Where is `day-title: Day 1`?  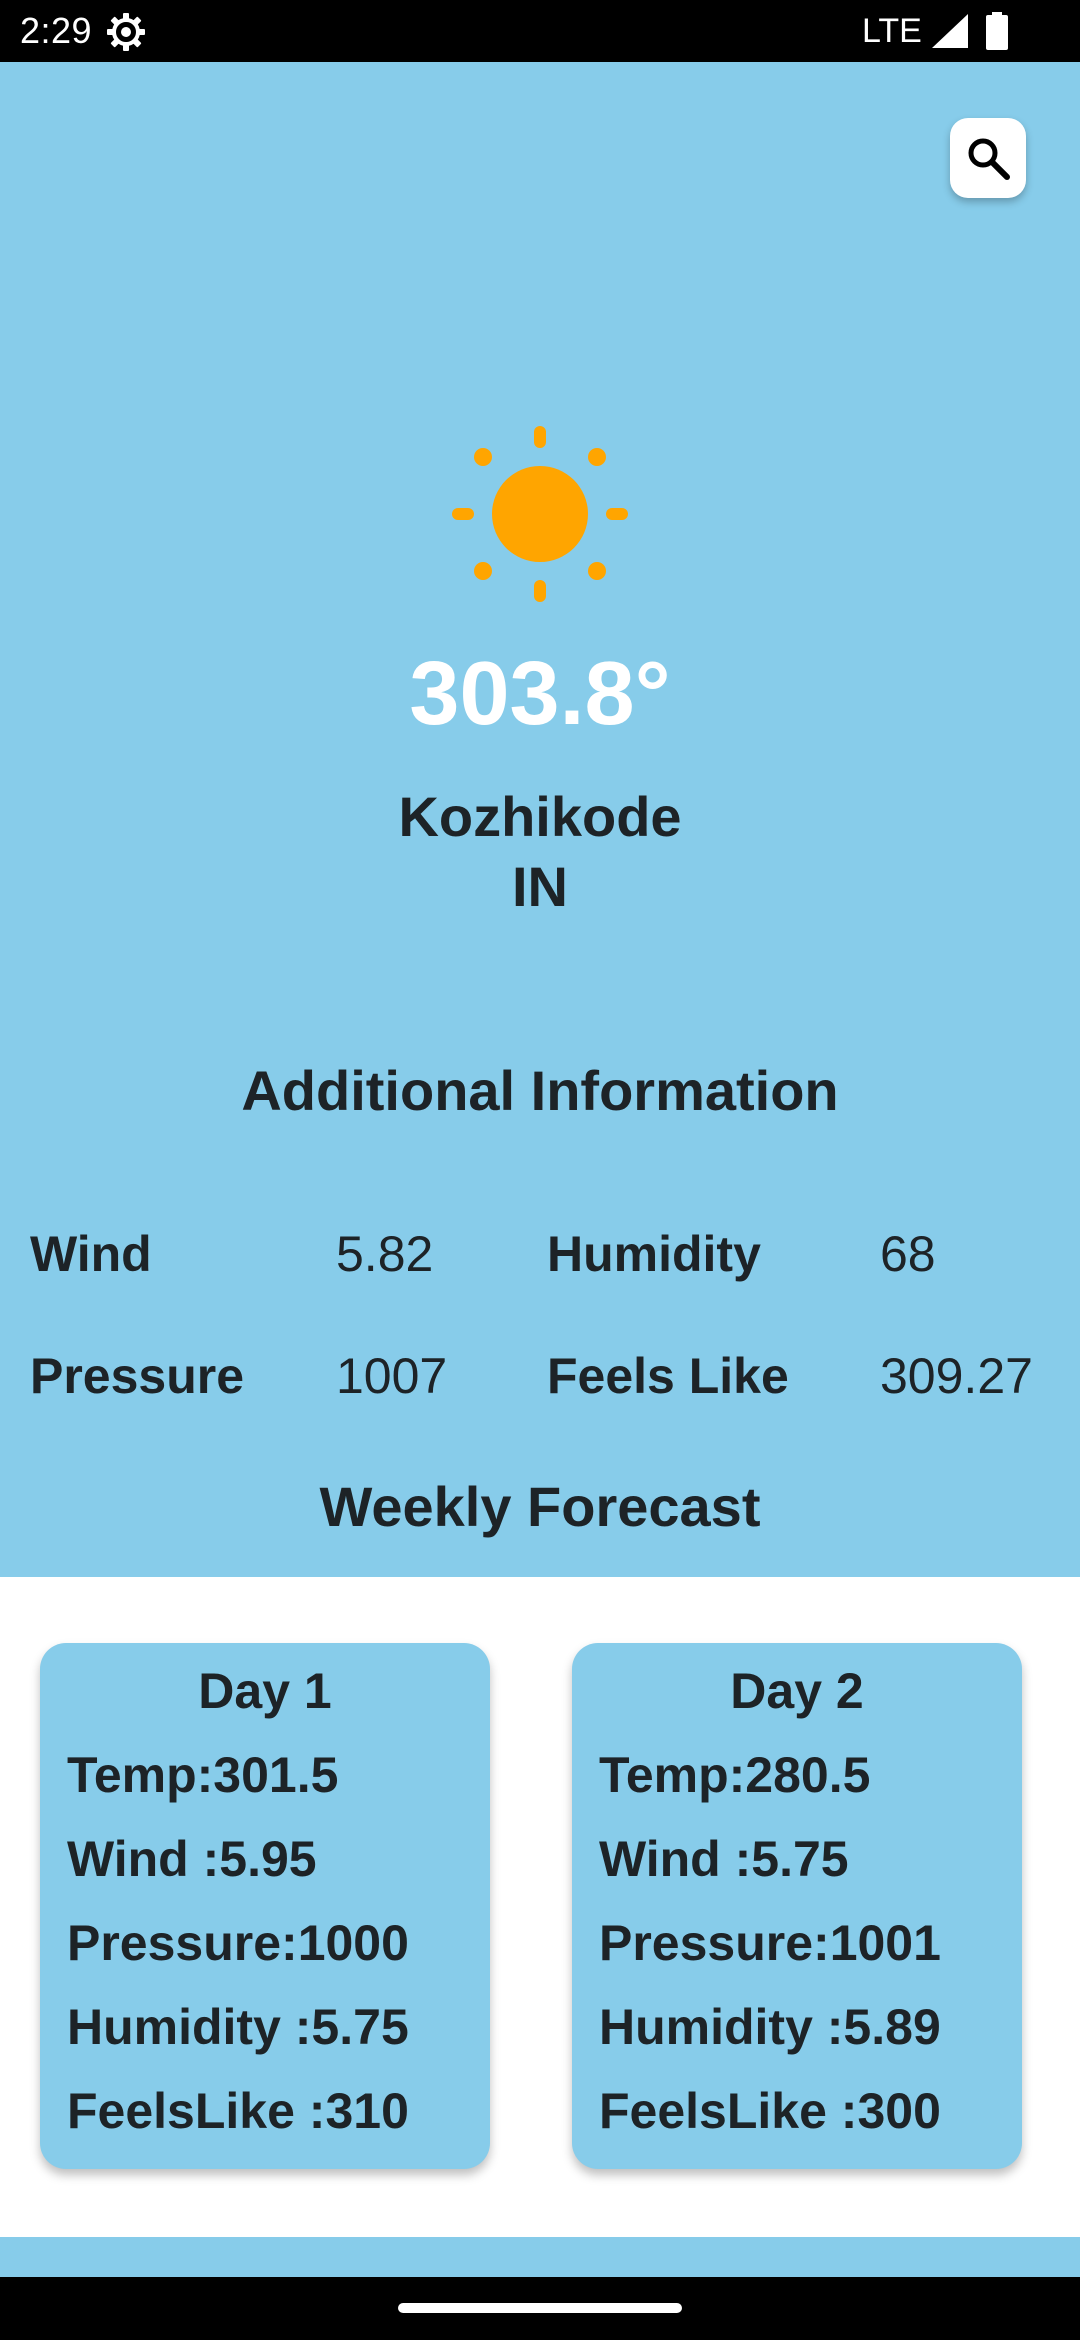 day-title: Day 1 is located at coordinates (265, 1691).